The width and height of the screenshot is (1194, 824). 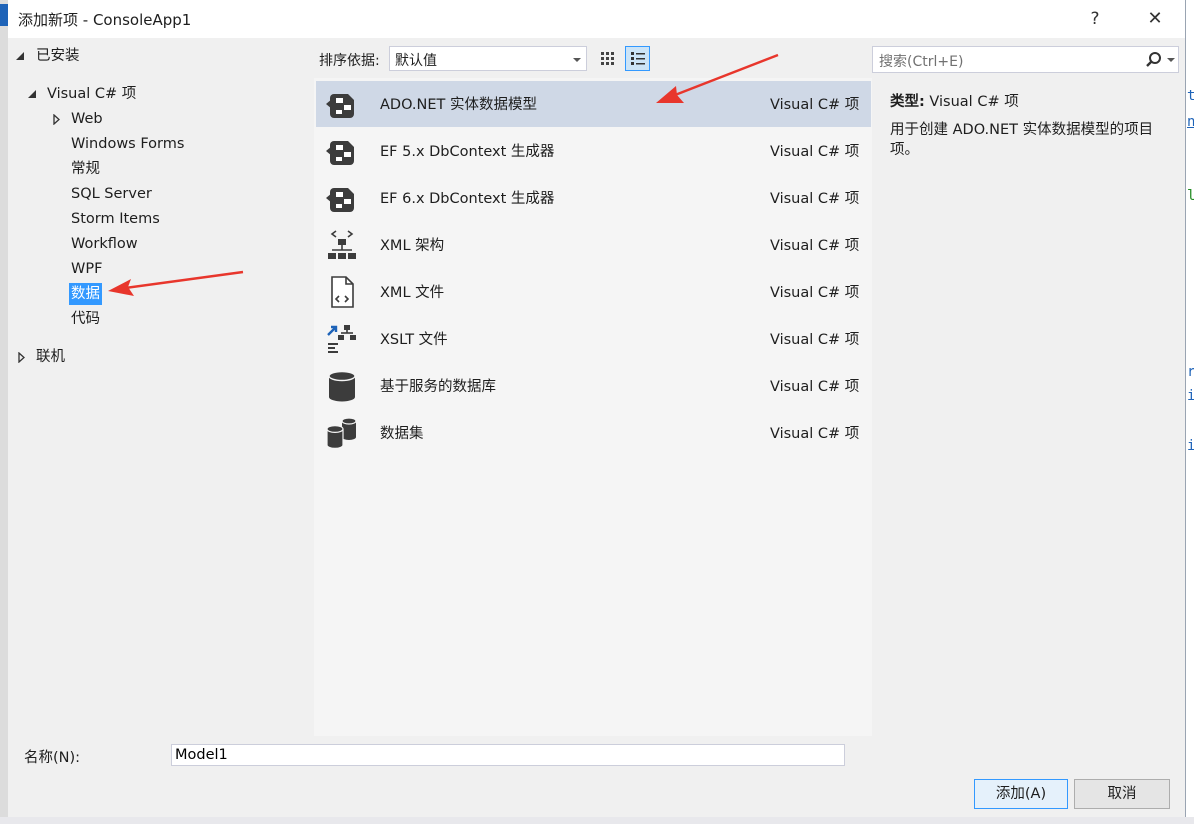 I want to click on details-type: 类型: Visual C# 项, so click(x=954, y=100).